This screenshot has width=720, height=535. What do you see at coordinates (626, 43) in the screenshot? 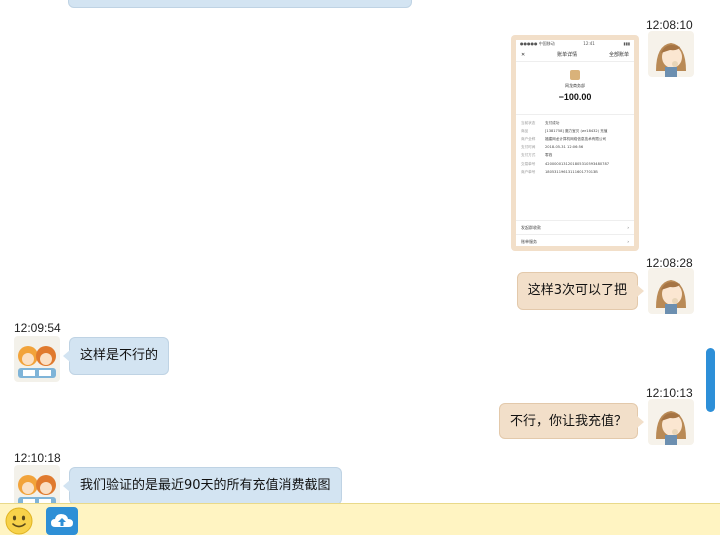
I see `receipt-battery: ▮▮▮` at bounding box center [626, 43].